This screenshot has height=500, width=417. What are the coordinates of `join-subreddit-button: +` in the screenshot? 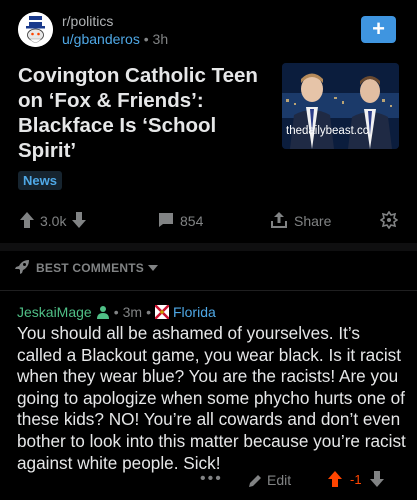 It's located at (378, 29).